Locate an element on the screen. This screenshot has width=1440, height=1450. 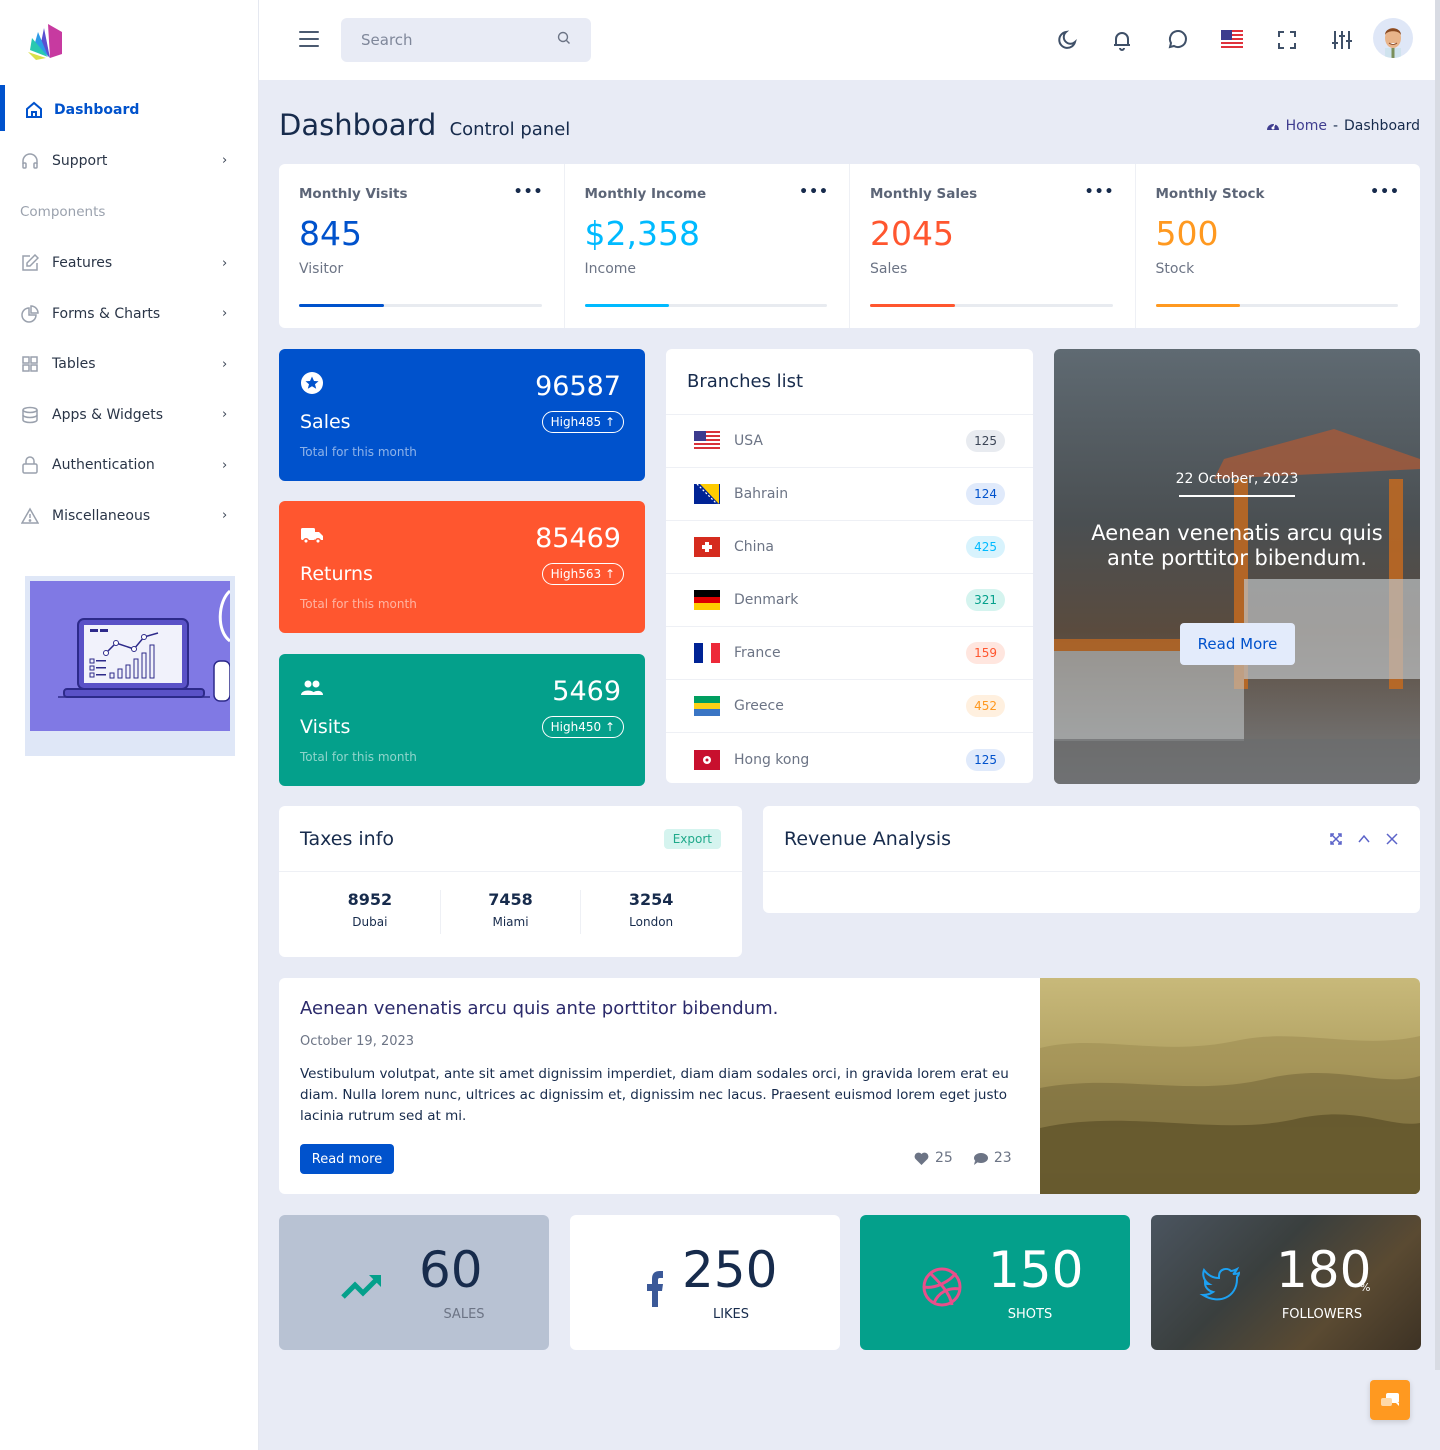
page-scrollbar is located at coordinates (1437, 685).